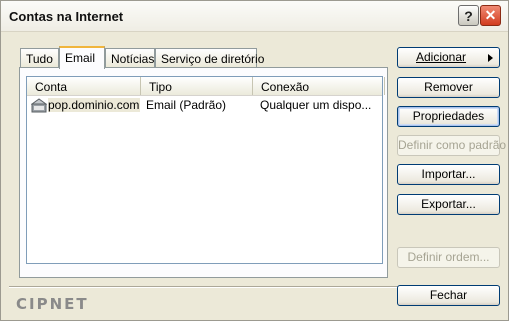 This screenshot has width=509, height=321. What do you see at coordinates (52, 304) in the screenshot?
I see `brand-logo: CIPNET` at bounding box center [52, 304].